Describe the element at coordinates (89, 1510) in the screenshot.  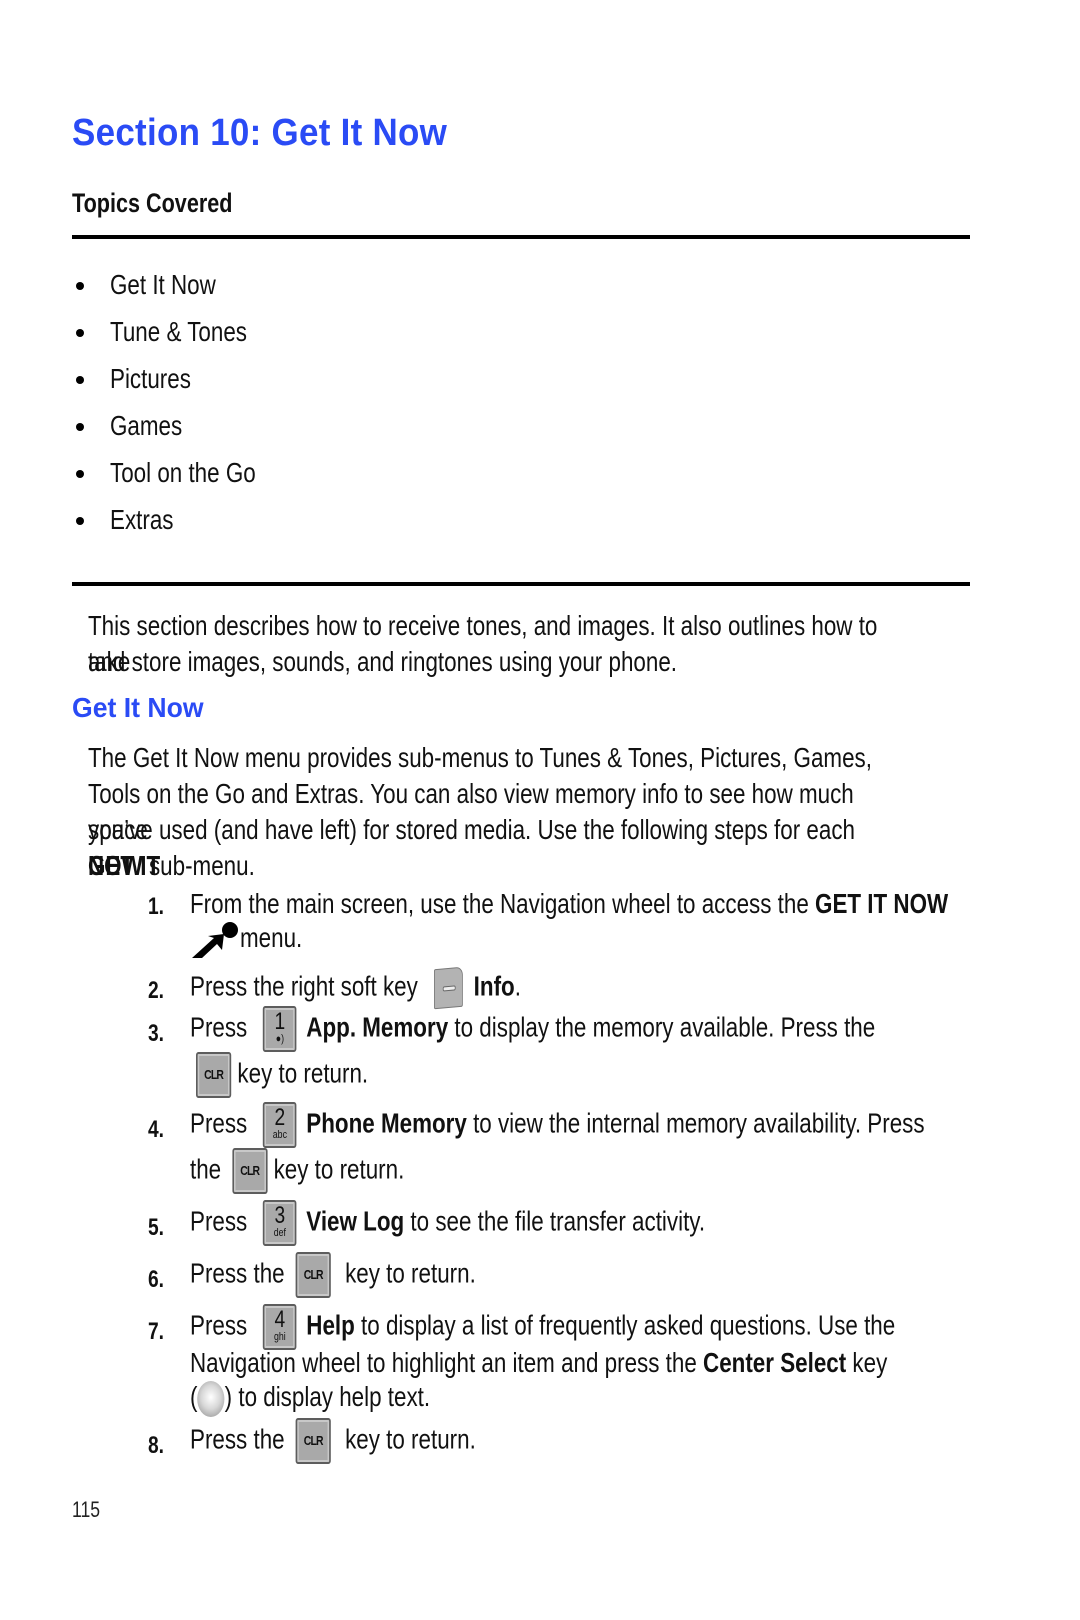
I see `page-number: 115` at that location.